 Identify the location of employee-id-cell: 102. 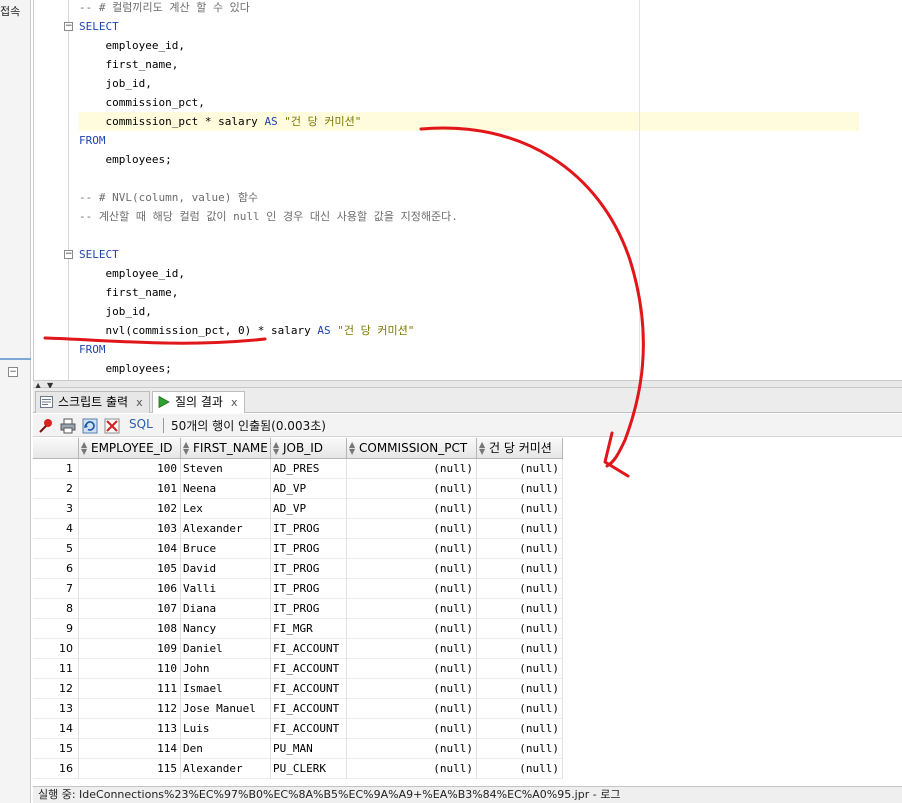
(130, 509).